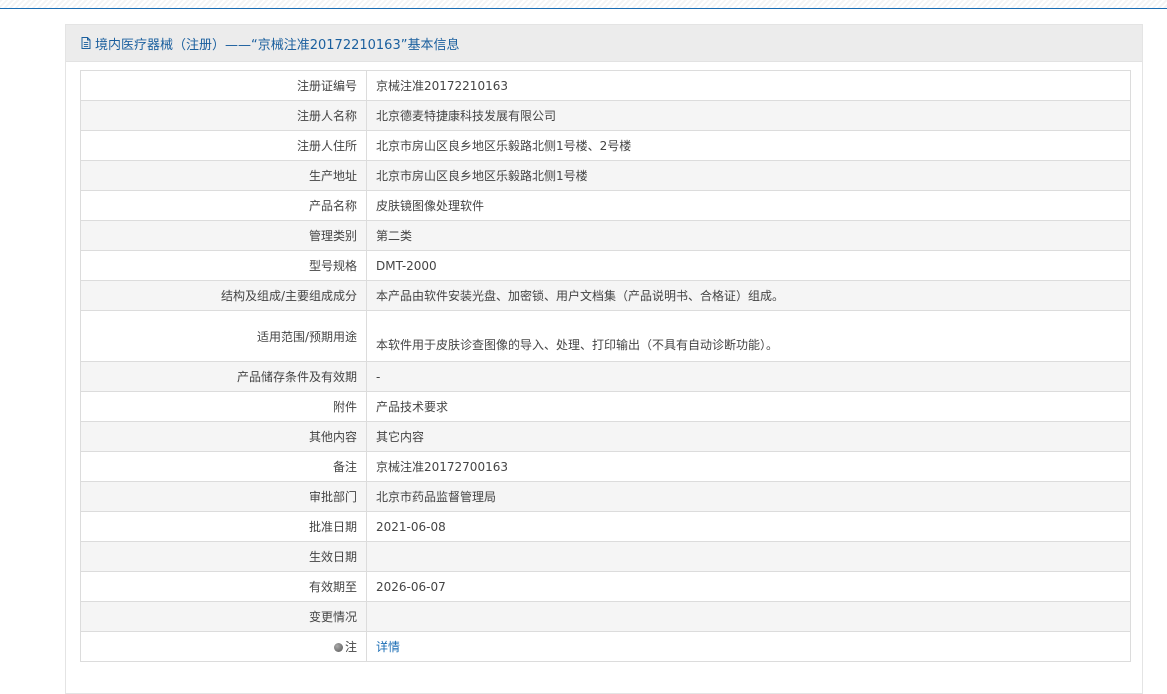 Image resolution: width=1167 pixels, height=694 pixels. I want to click on row-label: 产品储存条件及有效期, so click(223, 376).